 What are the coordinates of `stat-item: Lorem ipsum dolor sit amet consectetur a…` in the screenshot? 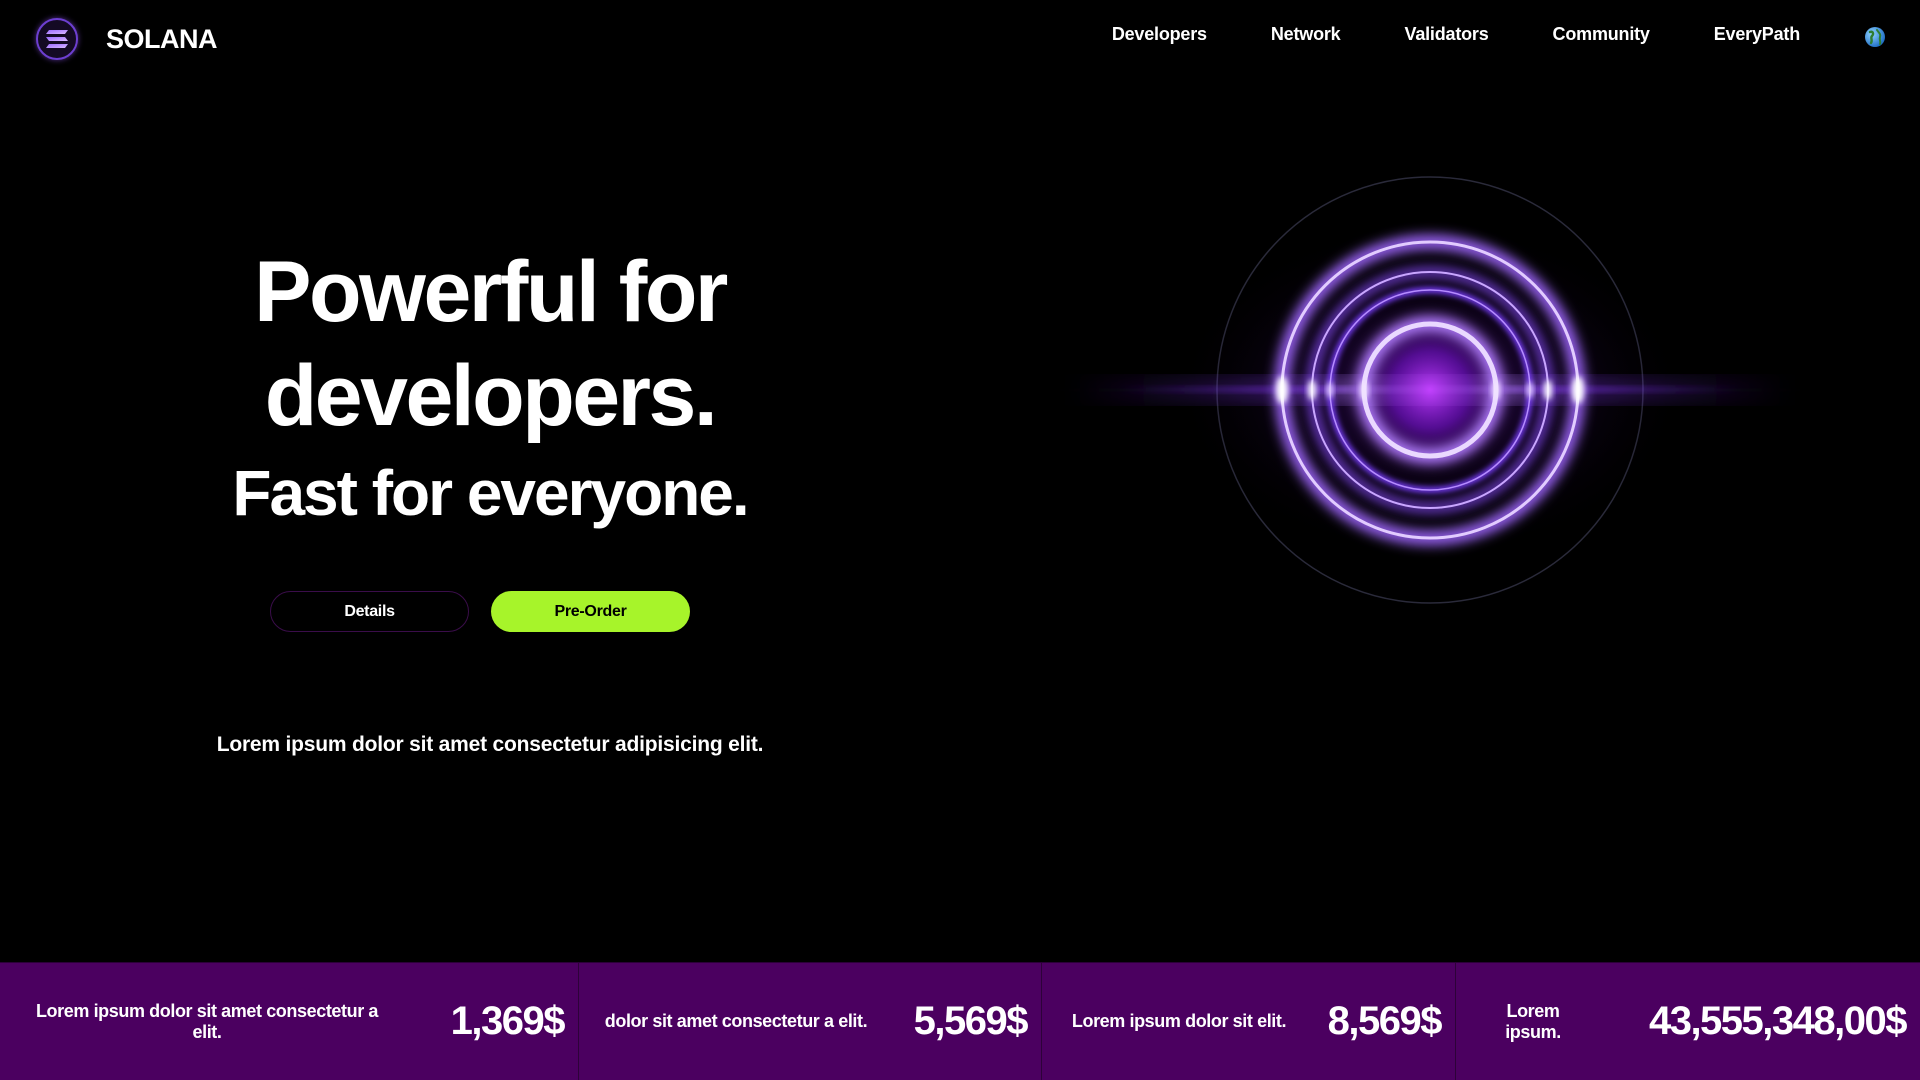 It's located at (289, 1021).